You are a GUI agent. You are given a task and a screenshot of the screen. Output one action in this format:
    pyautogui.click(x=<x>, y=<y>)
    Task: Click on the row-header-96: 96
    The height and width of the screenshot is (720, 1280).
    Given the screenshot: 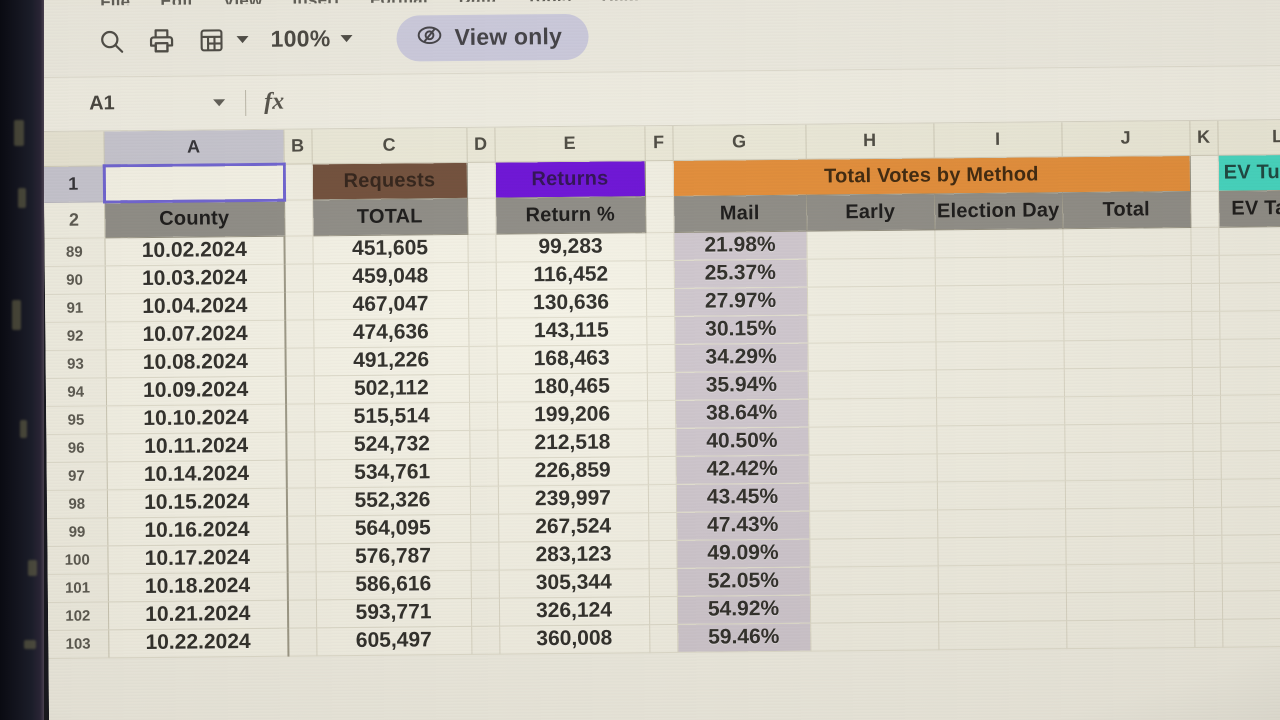 What is the action you would take?
    pyautogui.click(x=76, y=447)
    